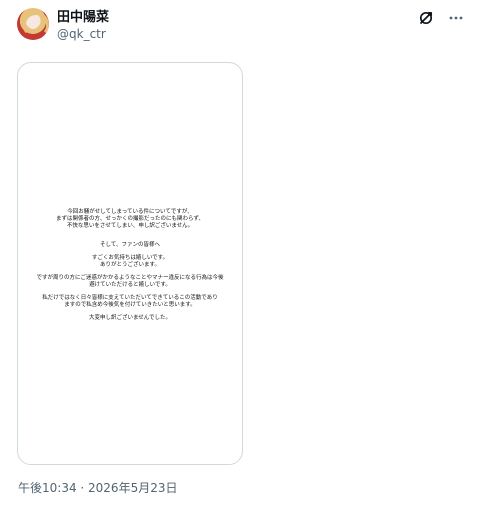 The image size is (480, 506). I want to click on statement-line: 大変申し訳ございませんでした。, so click(130, 318).